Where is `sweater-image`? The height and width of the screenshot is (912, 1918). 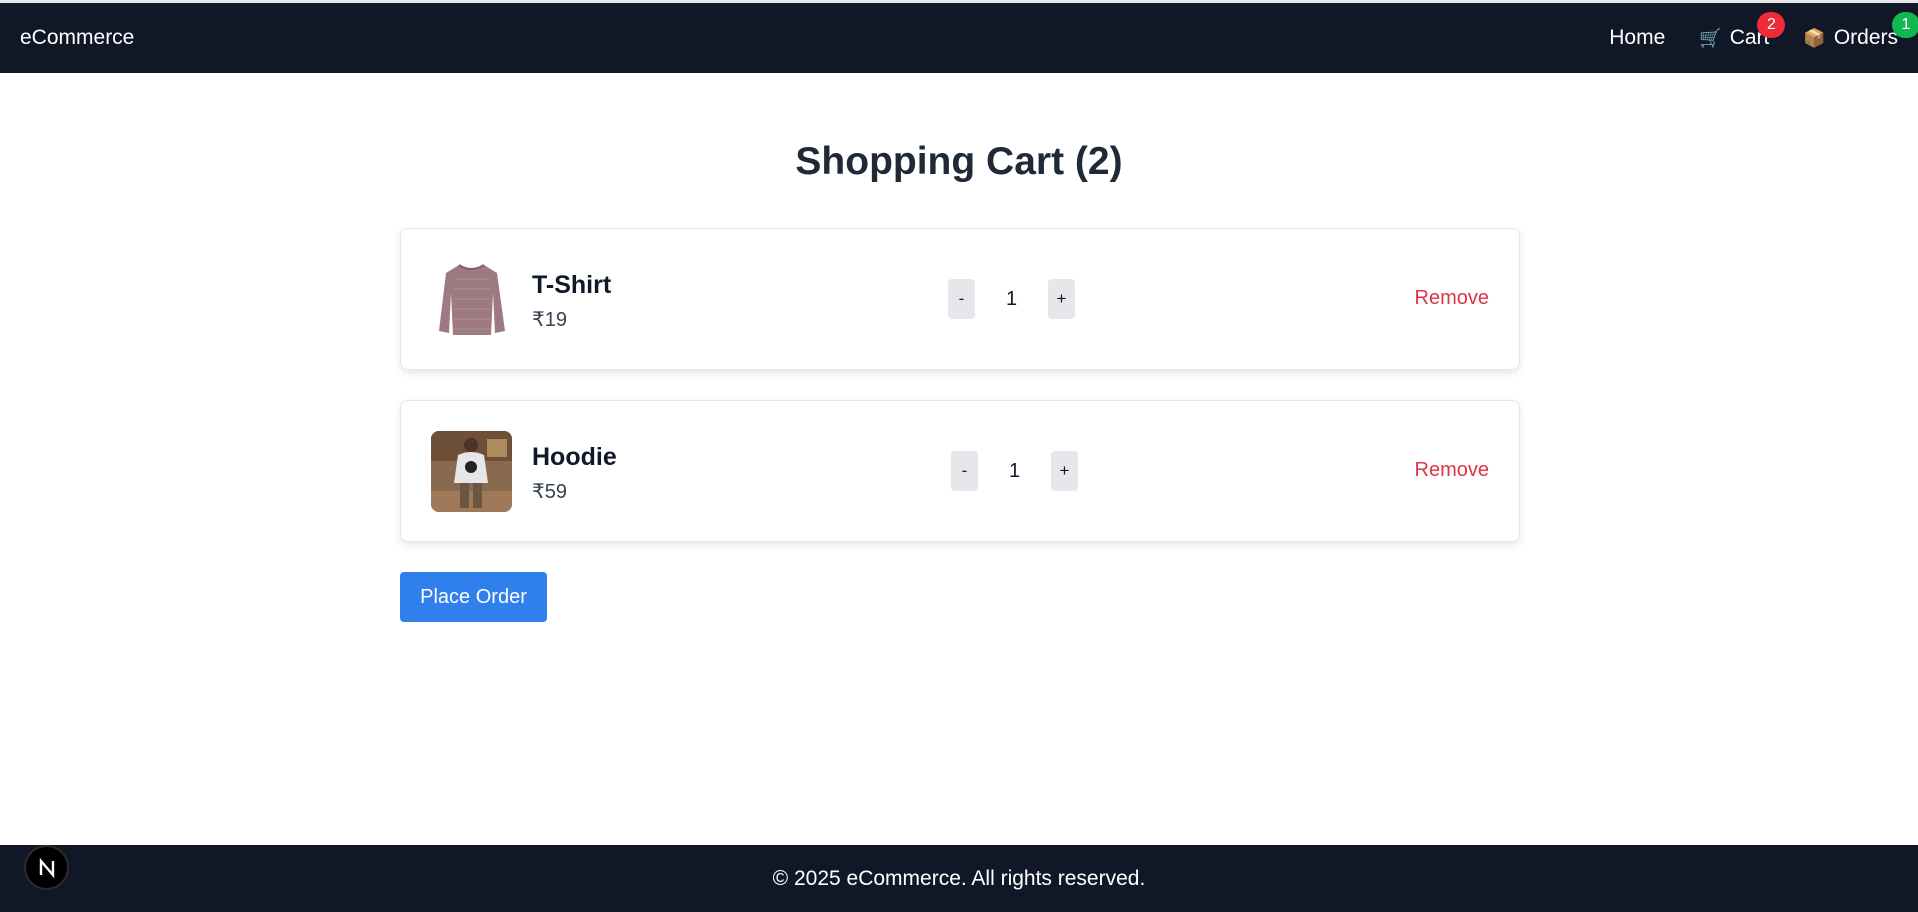
sweater-image is located at coordinates (471, 299).